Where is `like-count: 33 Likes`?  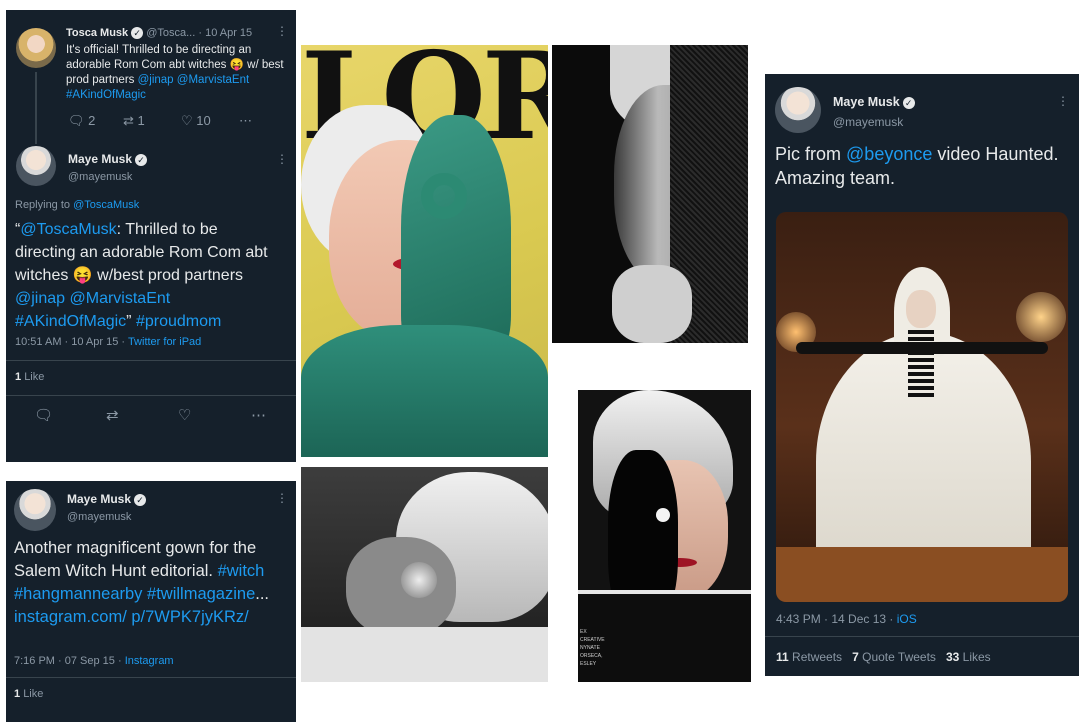 like-count: 33 Likes is located at coordinates (968, 657).